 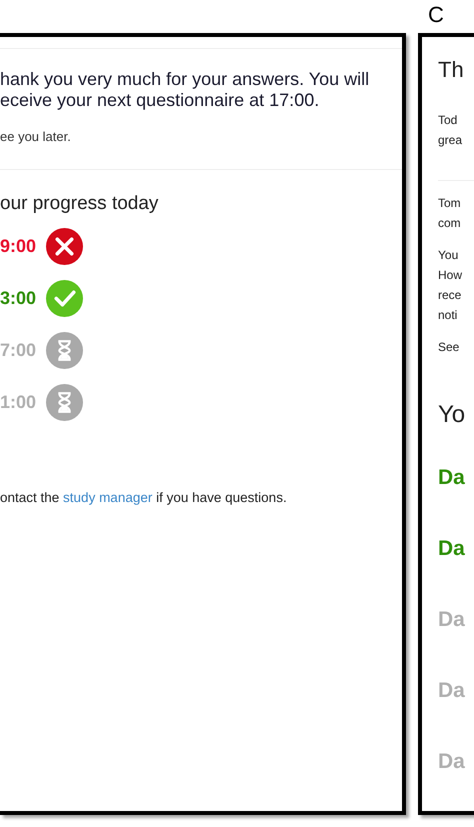 What do you see at coordinates (35, 137) in the screenshot?
I see `farewell-text: ee you later.` at bounding box center [35, 137].